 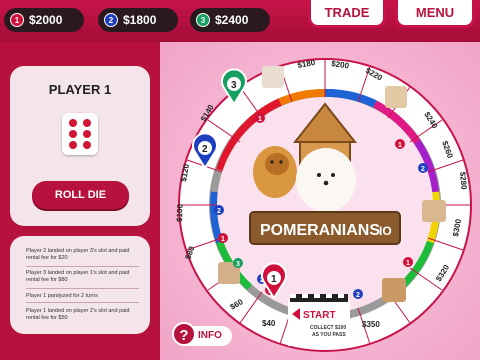 I want to click on player-1-pin-icon: 1, so click(x=17, y=20).